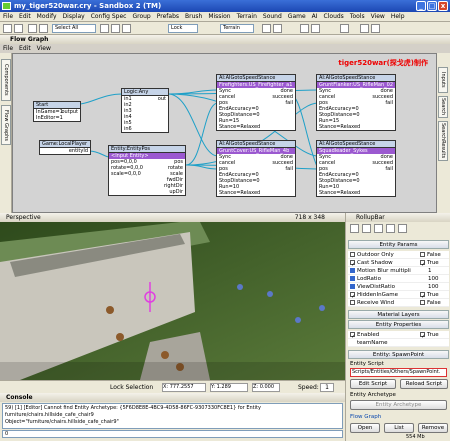 The image size is (450, 441). Describe the element at coordinates (6, 80) in the screenshot. I see `tab-components: Components` at that location.